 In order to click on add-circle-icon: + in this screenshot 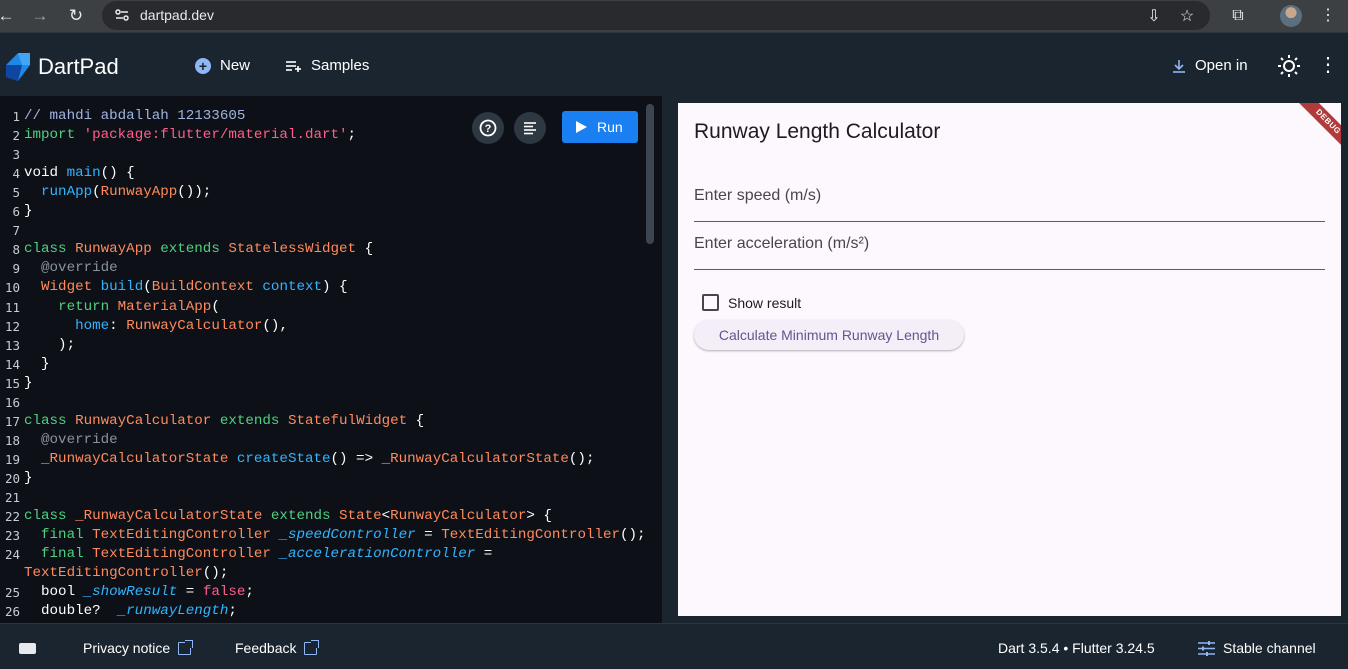, I will do `click(203, 65)`.